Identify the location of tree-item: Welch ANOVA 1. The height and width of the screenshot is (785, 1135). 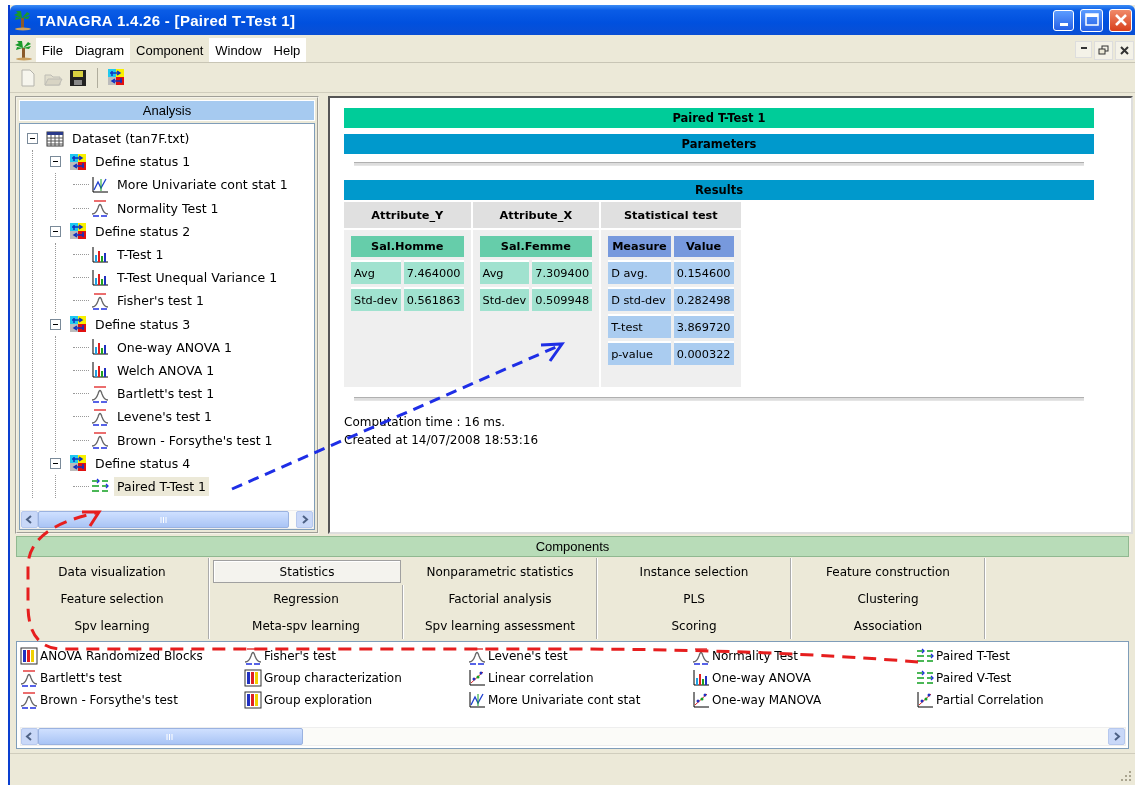
(166, 370).